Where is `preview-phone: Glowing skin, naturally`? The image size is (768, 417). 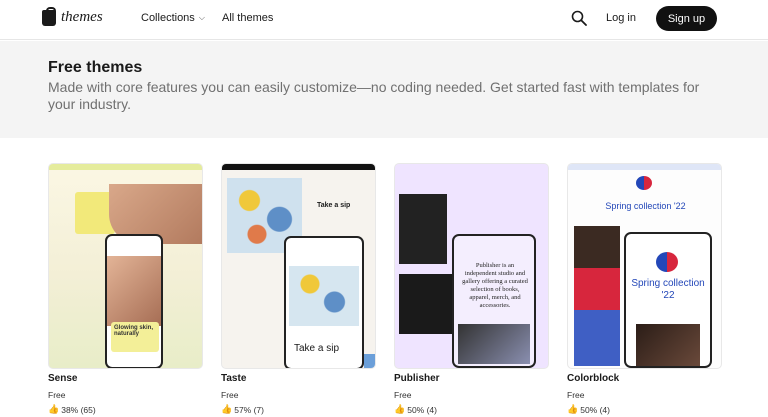 preview-phone: Glowing skin, naturally is located at coordinates (134, 301).